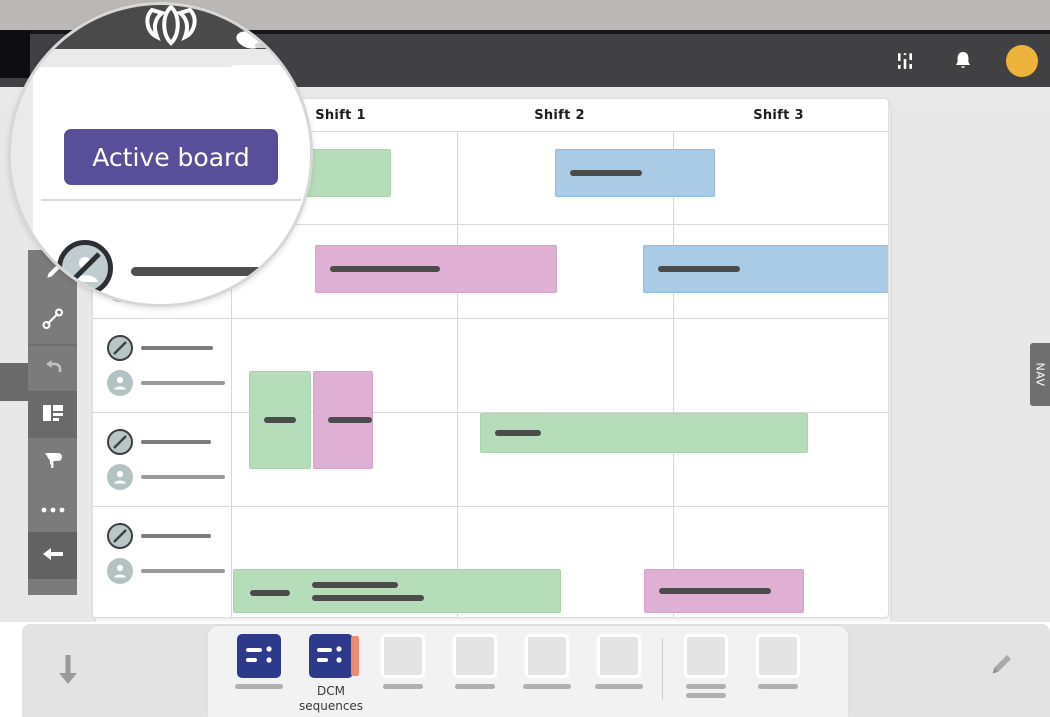 This screenshot has height=717, width=1050. I want to click on pencil-icon, so click(1001, 667).